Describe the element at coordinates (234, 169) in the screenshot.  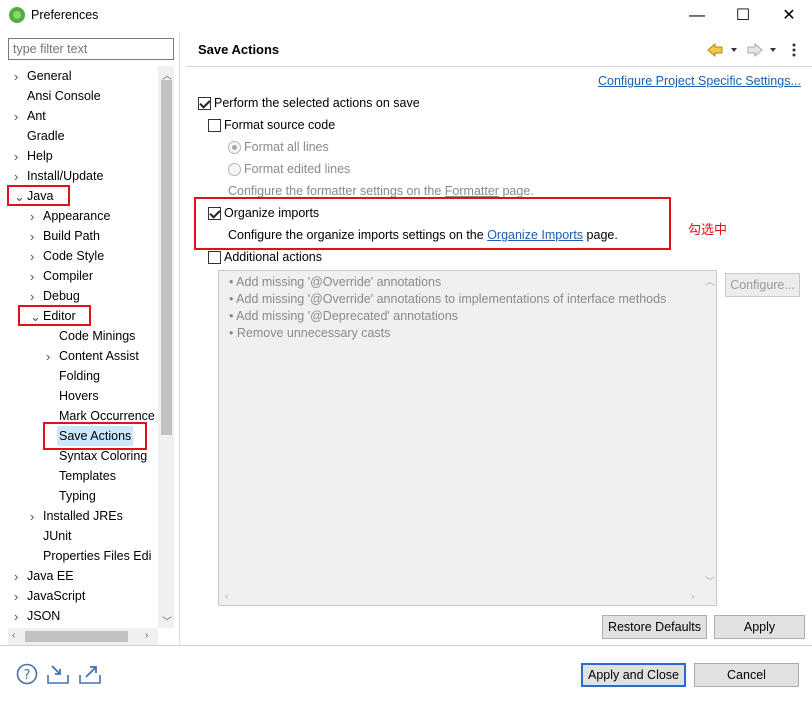
I see `format-edited-radio` at that location.